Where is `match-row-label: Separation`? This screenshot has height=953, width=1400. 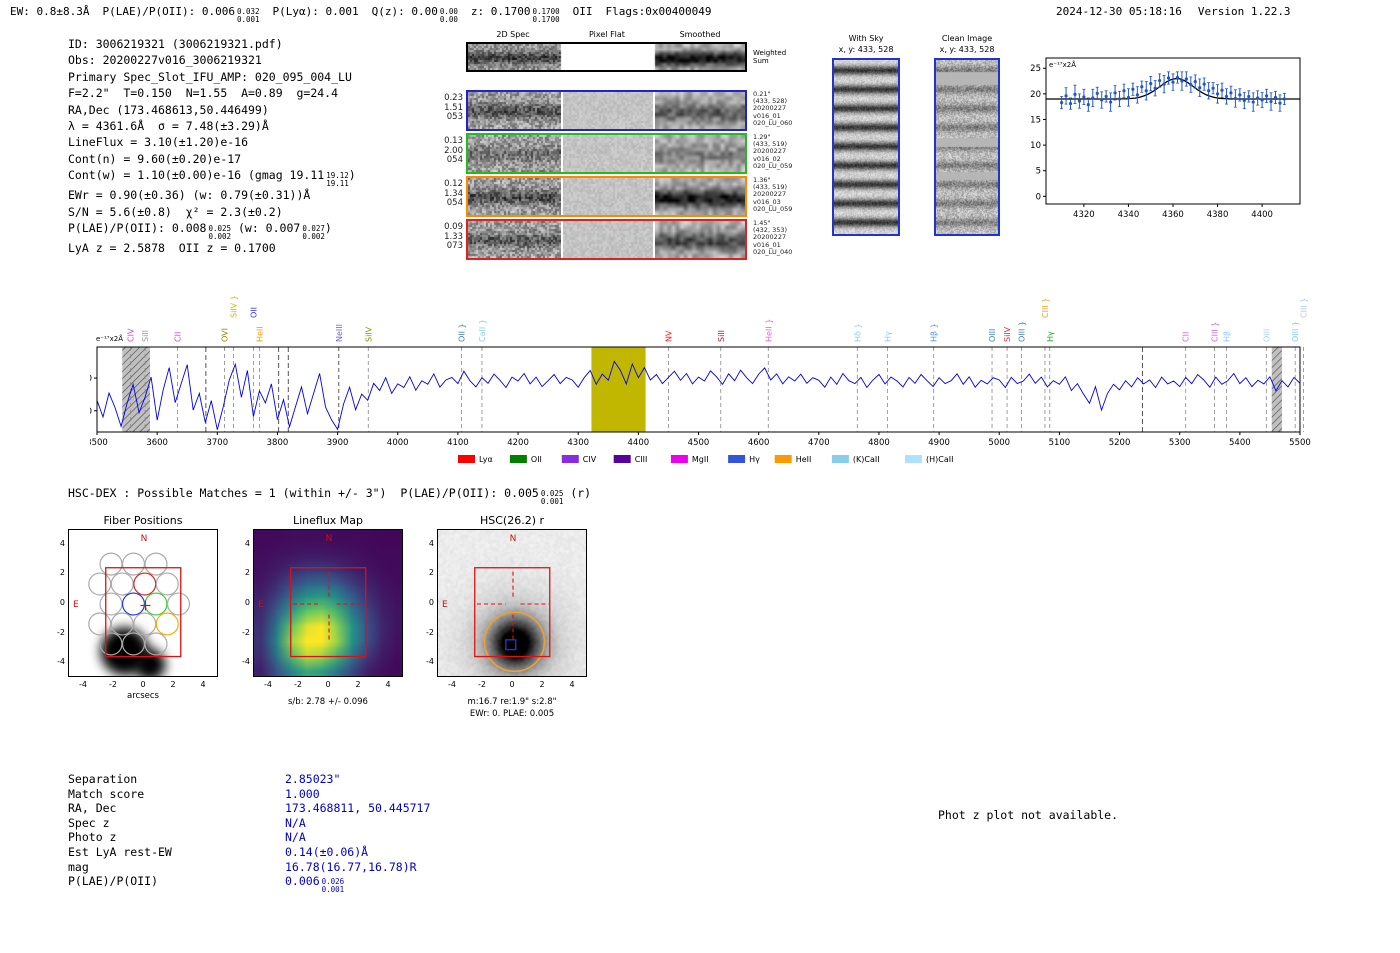
match-row-label: Separation is located at coordinates (103, 779).